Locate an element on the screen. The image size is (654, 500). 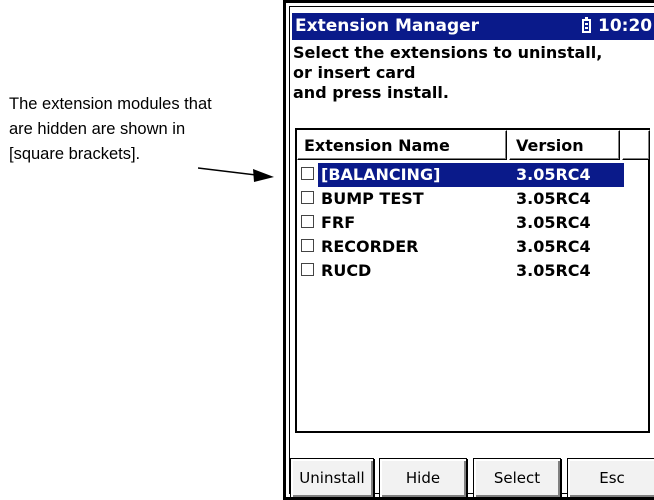
button-bar: Uninstall Hide Select Esc is located at coordinates (472, 478).